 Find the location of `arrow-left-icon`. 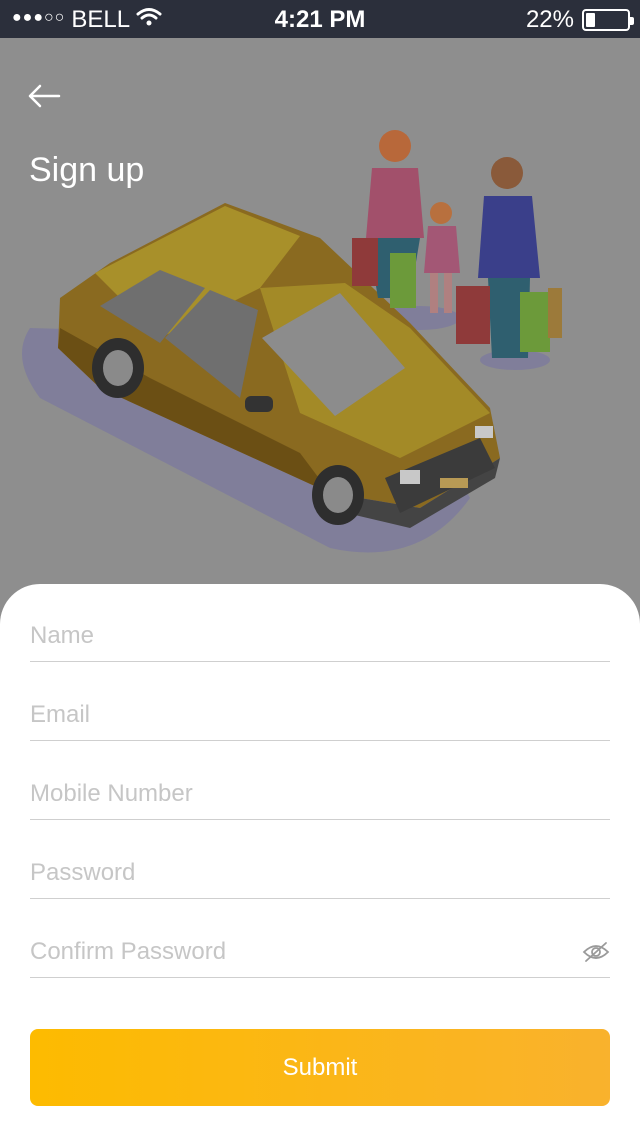

arrow-left-icon is located at coordinates (44, 96).